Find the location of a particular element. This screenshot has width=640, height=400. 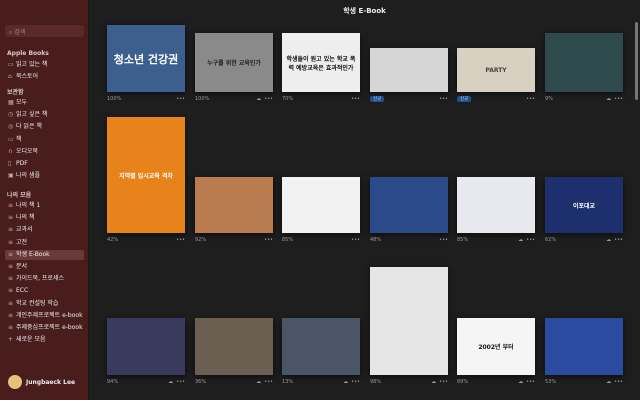

book-cover: 지역별 입시교육 격차 is located at coordinates (146, 175).